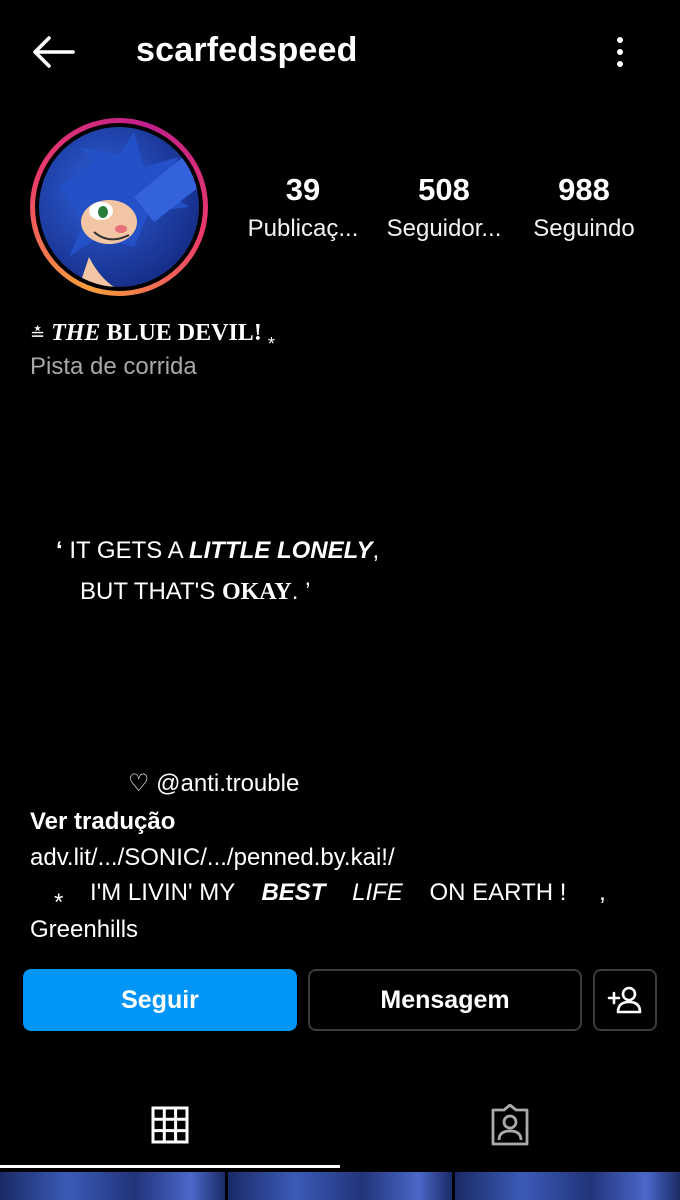 Image resolution: width=680 pixels, height=1200 pixels. What do you see at coordinates (113, 366) in the screenshot?
I see `profile-category: Pista de corrida` at bounding box center [113, 366].